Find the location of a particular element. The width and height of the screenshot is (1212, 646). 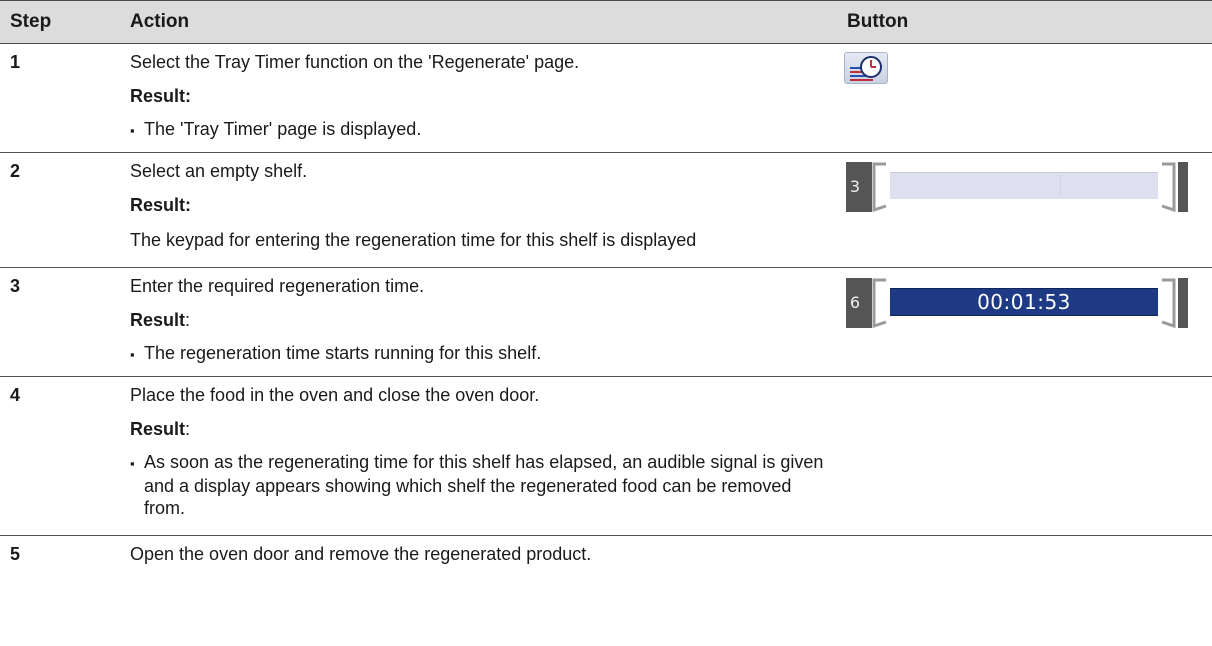

step-number: 4 is located at coordinates (15, 395).